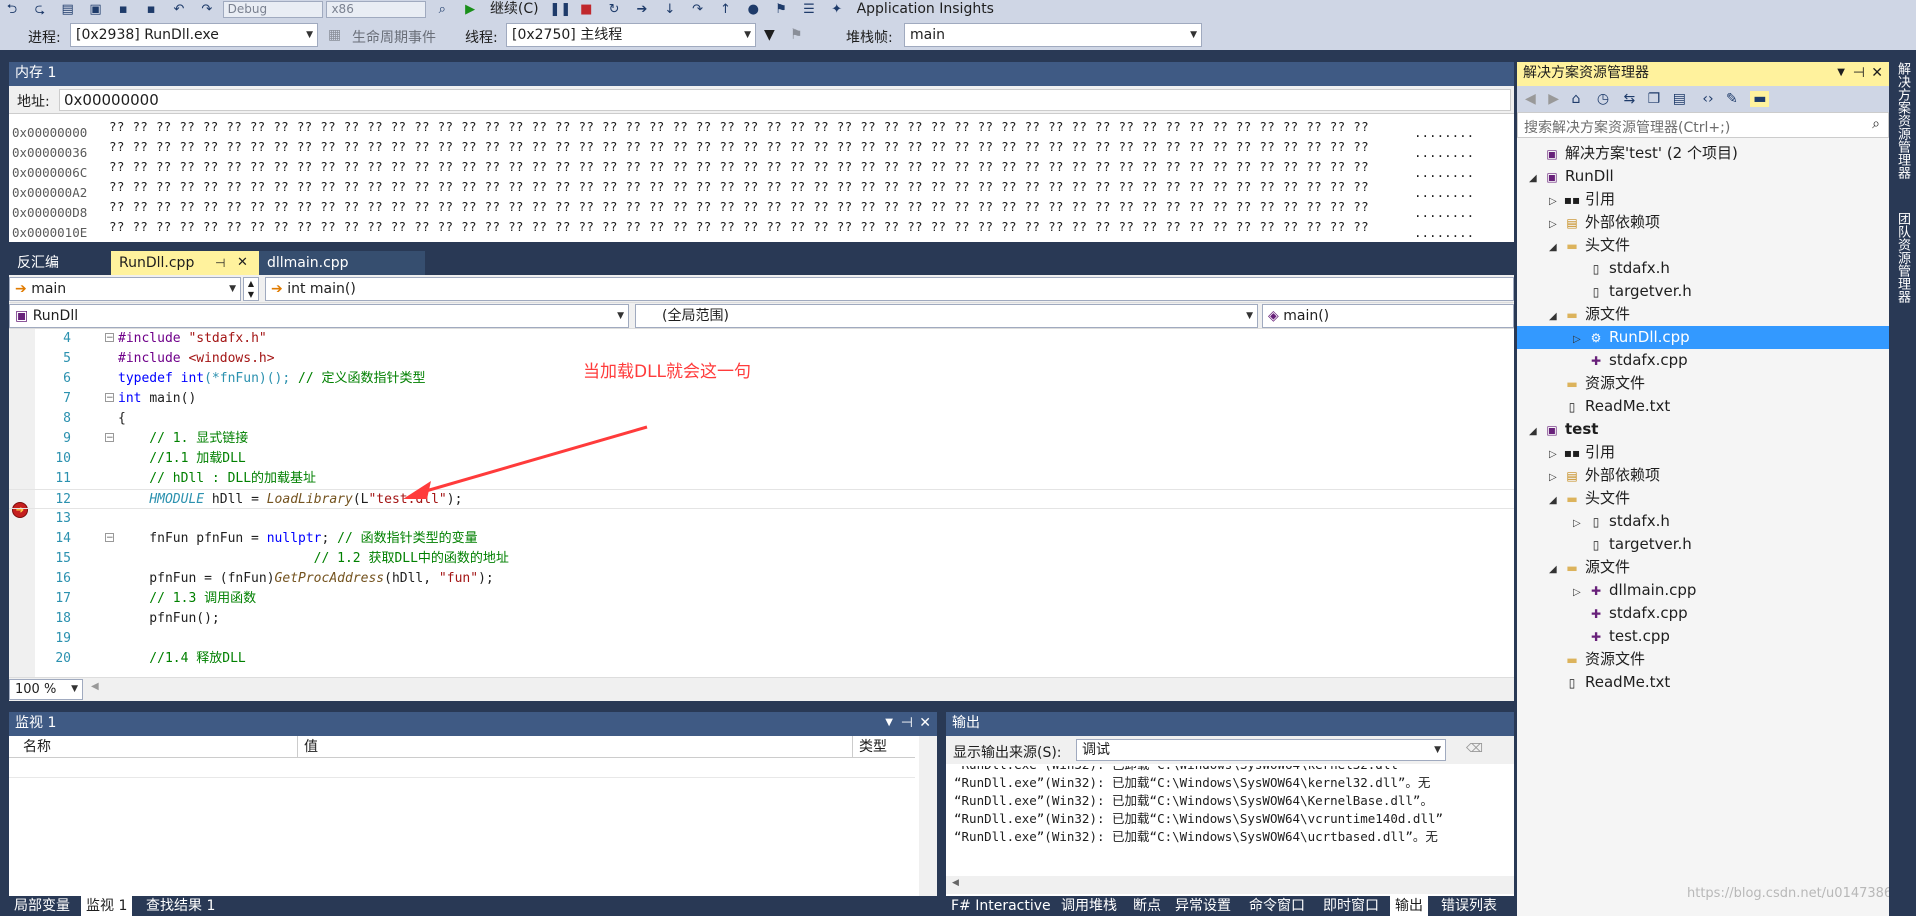 The image size is (1916, 916). What do you see at coordinates (560, 10) in the screenshot?
I see `pause-icon: ❚❚` at bounding box center [560, 10].